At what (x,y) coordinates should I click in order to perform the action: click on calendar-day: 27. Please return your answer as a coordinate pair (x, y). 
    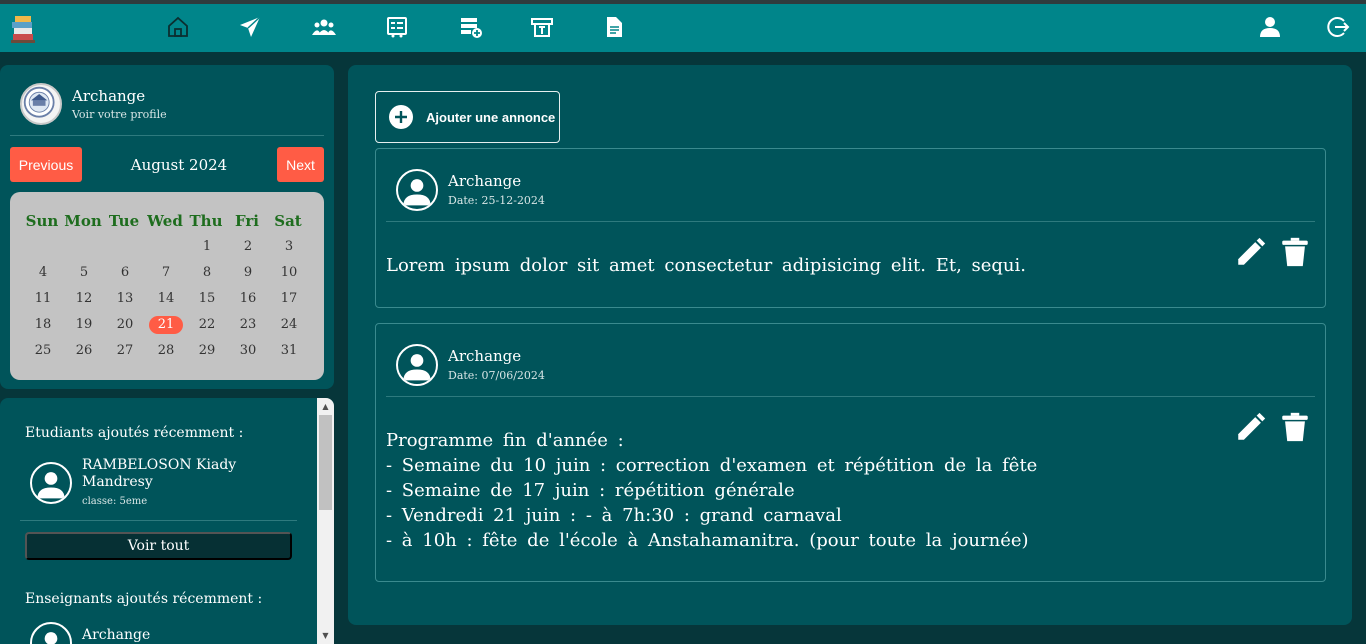
    Looking at the image, I should click on (125, 351).